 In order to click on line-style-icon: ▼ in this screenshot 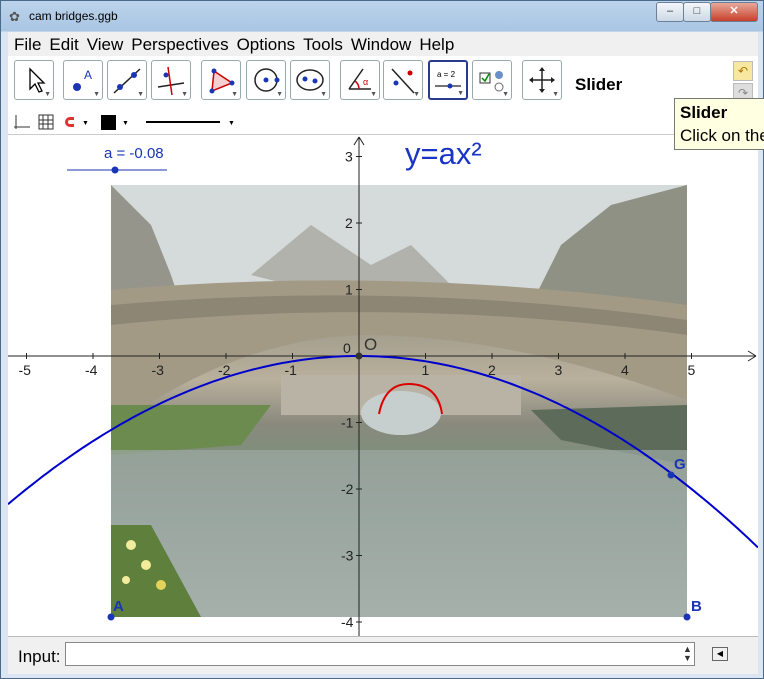, I will do `click(190, 123)`.